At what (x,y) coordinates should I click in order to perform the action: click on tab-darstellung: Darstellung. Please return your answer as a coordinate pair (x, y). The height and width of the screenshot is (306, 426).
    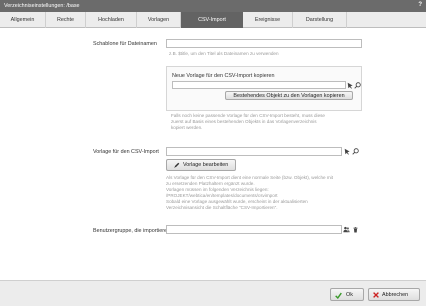
    Looking at the image, I should click on (320, 20).